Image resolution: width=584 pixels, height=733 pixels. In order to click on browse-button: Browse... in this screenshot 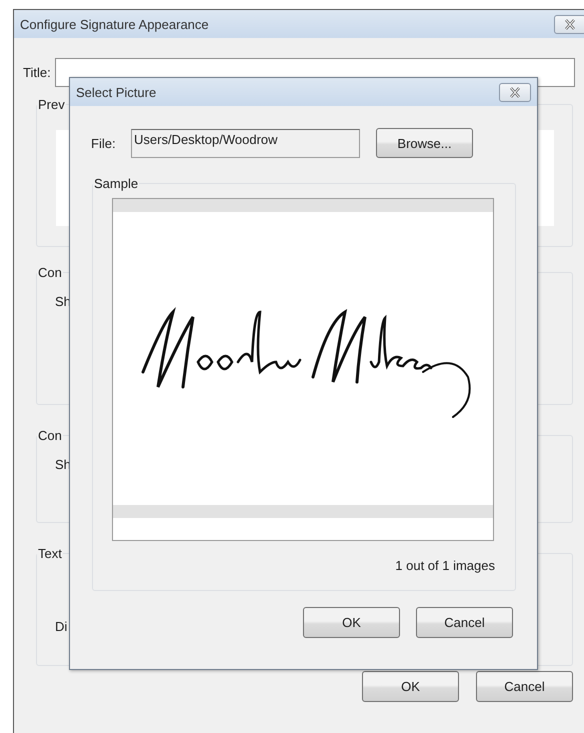, I will do `click(424, 143)`.